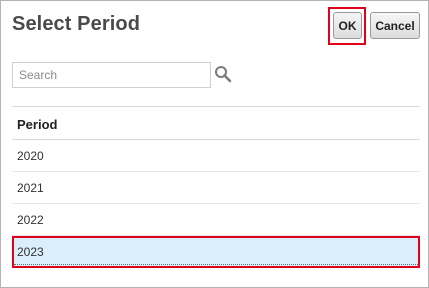  I want to click on search-icon, so click(223, 74).